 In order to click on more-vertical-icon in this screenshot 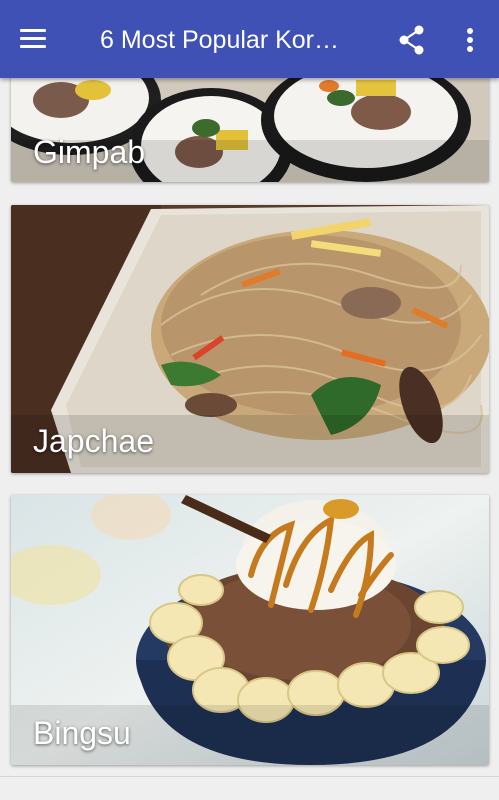, I will do `click(470, 40)`.